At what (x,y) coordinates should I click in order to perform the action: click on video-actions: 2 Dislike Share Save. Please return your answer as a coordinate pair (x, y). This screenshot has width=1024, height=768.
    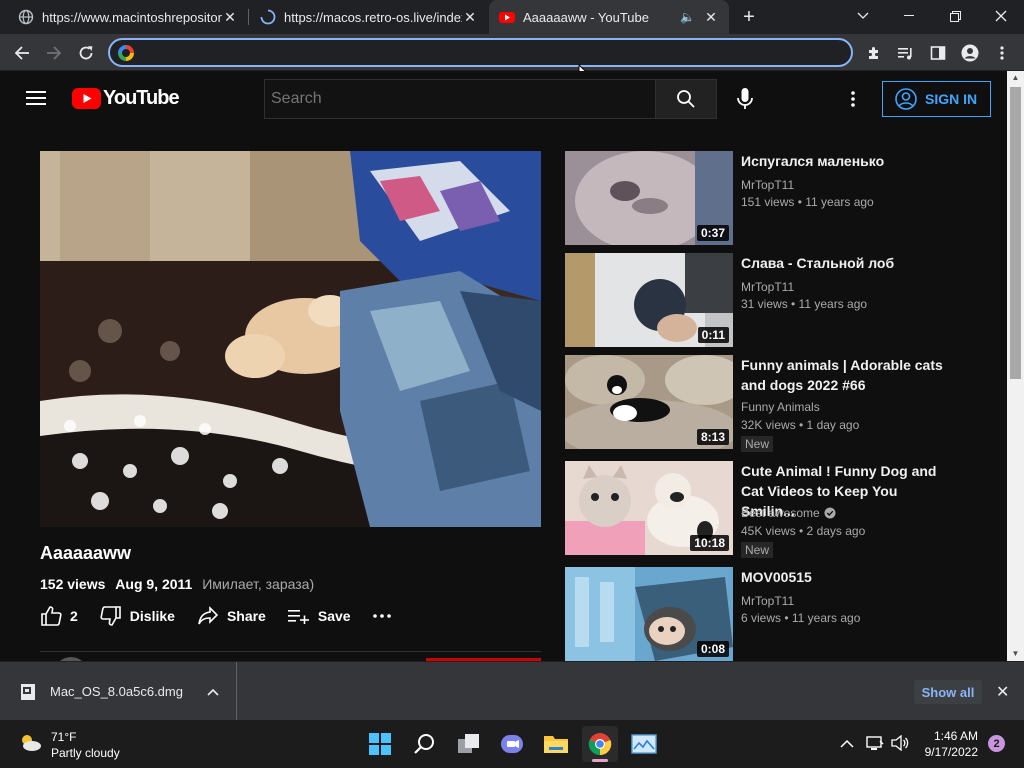
    Looking at the image, I should click on (230, 616).